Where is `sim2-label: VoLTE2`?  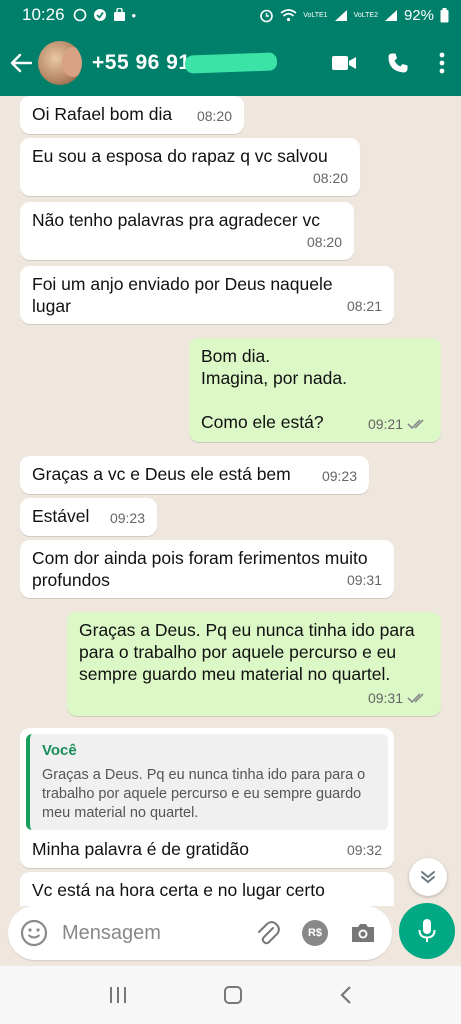
sim2-label: VoLTE2 is located at coordinates (365, 15).